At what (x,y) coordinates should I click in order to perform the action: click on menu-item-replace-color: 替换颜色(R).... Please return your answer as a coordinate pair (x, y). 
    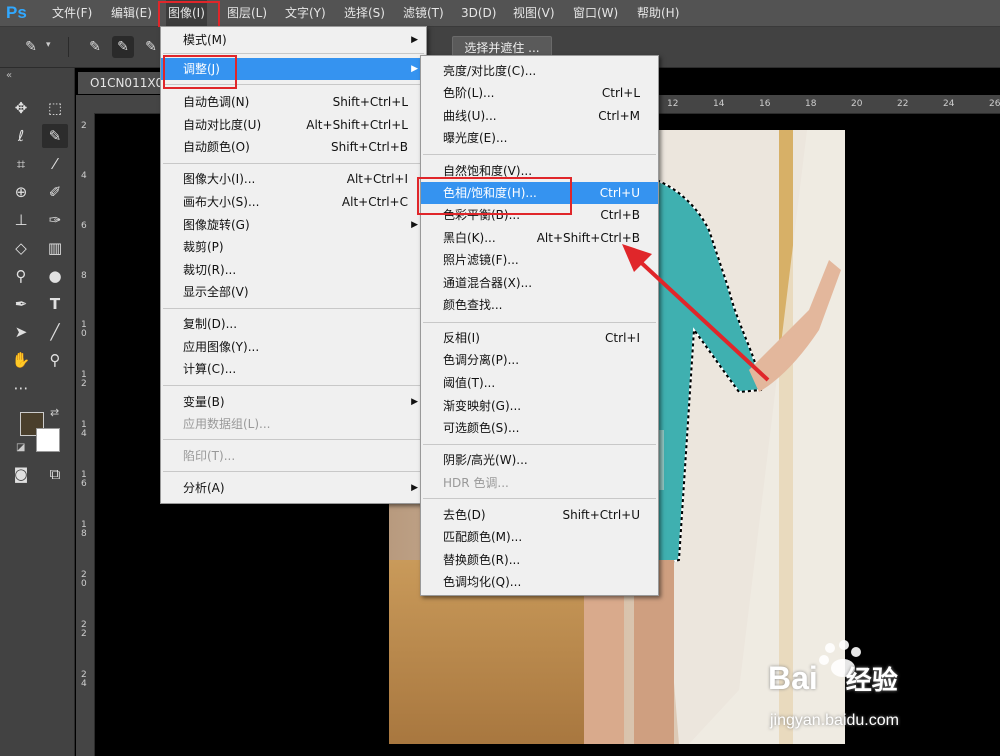
    Looking at the image, I should click on (539, 560).